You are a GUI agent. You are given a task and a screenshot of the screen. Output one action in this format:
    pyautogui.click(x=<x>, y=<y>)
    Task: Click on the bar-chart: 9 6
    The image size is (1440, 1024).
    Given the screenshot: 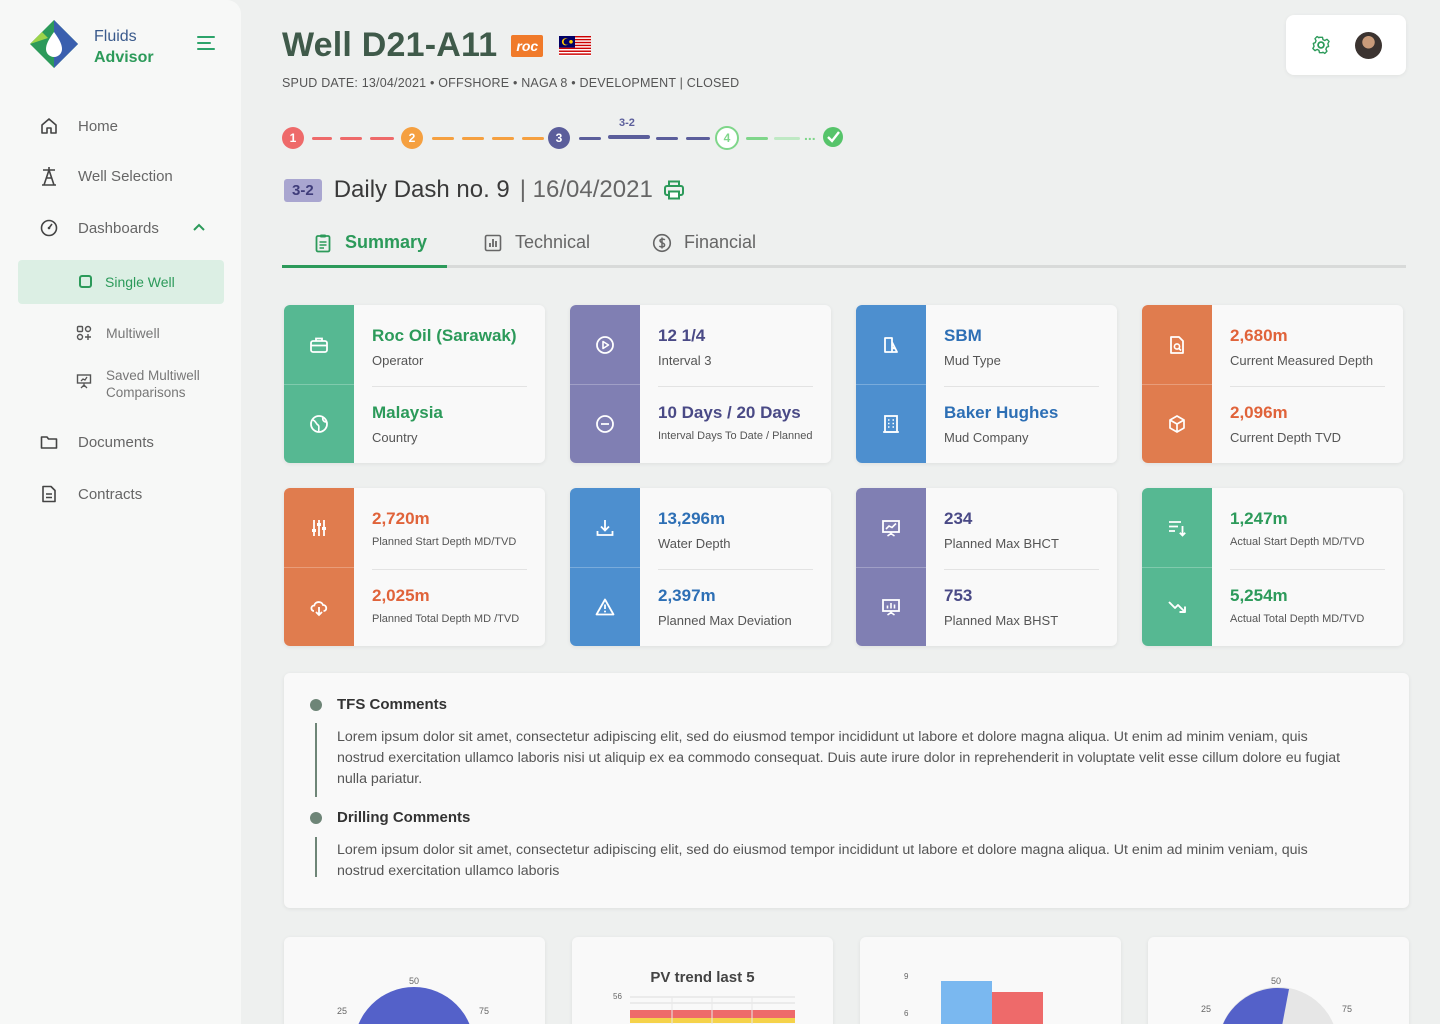 What is the action you would take?
    pyautogui.click(x=990, y=980)
    